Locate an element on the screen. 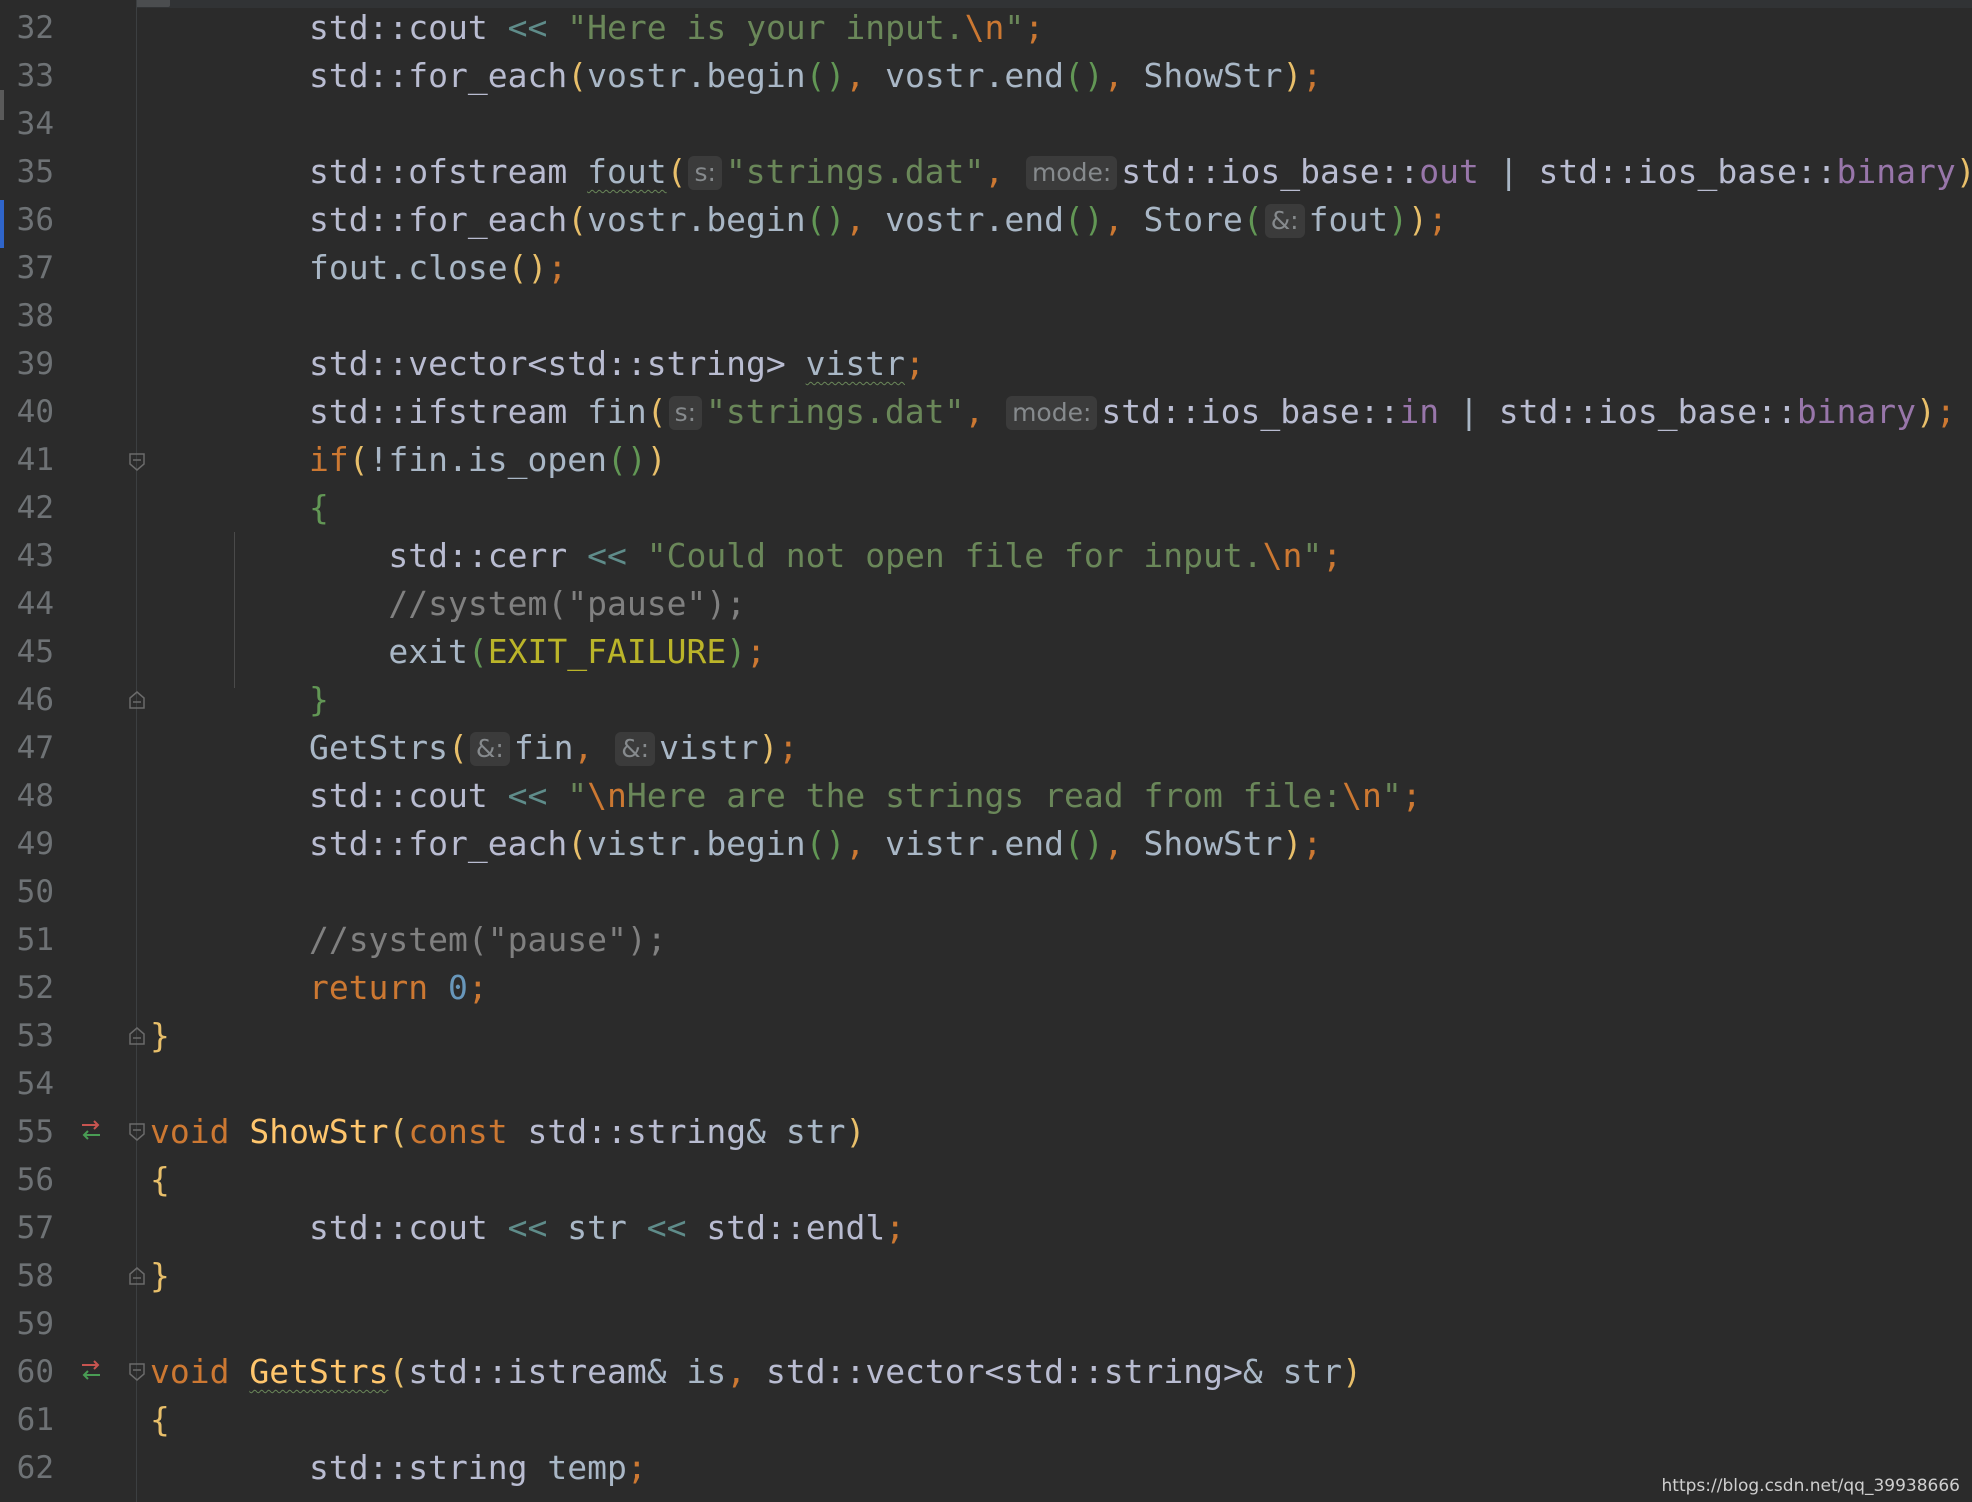 This screenshot has height=1502, width=1972. line-number: 57 is located at coordinates (35, 1228).